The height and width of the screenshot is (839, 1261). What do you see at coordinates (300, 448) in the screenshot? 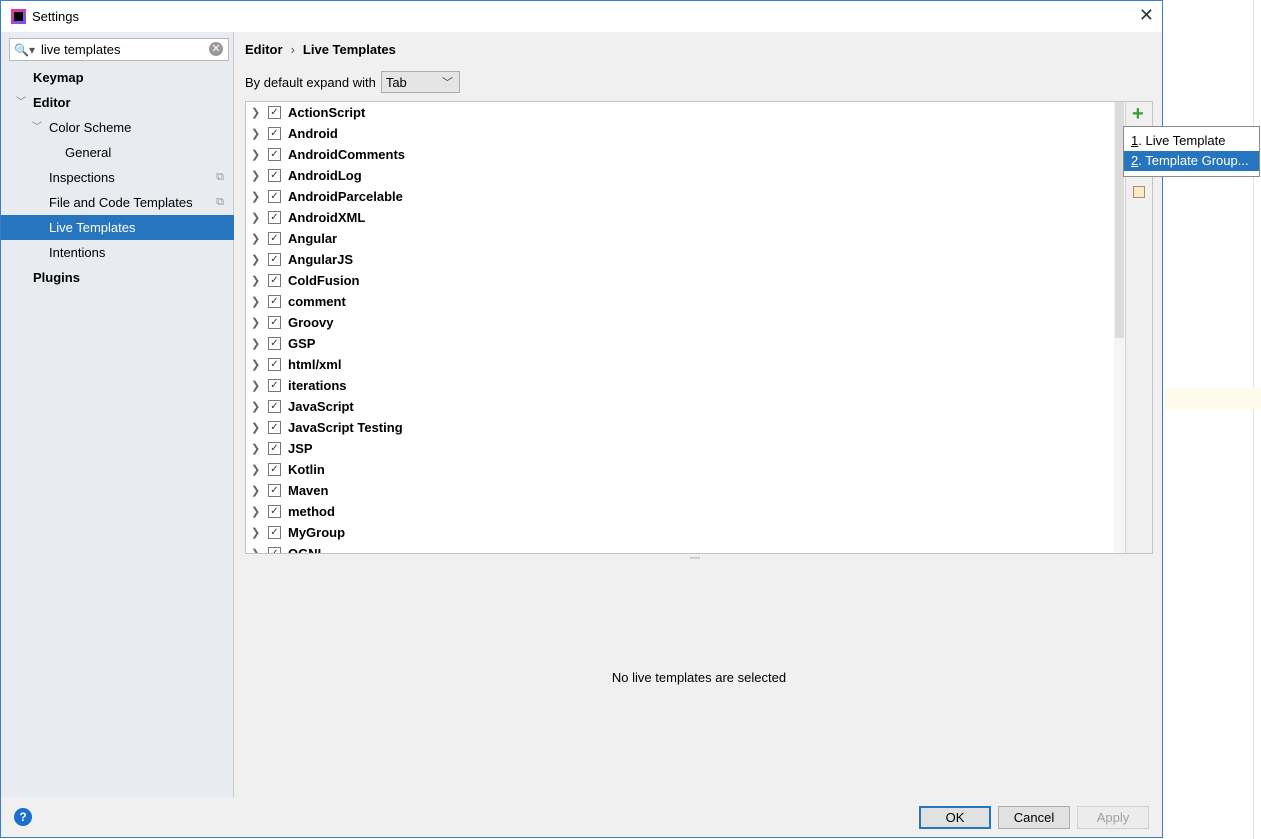
I see `group-label: JSP` at bounding box center [300, 448].